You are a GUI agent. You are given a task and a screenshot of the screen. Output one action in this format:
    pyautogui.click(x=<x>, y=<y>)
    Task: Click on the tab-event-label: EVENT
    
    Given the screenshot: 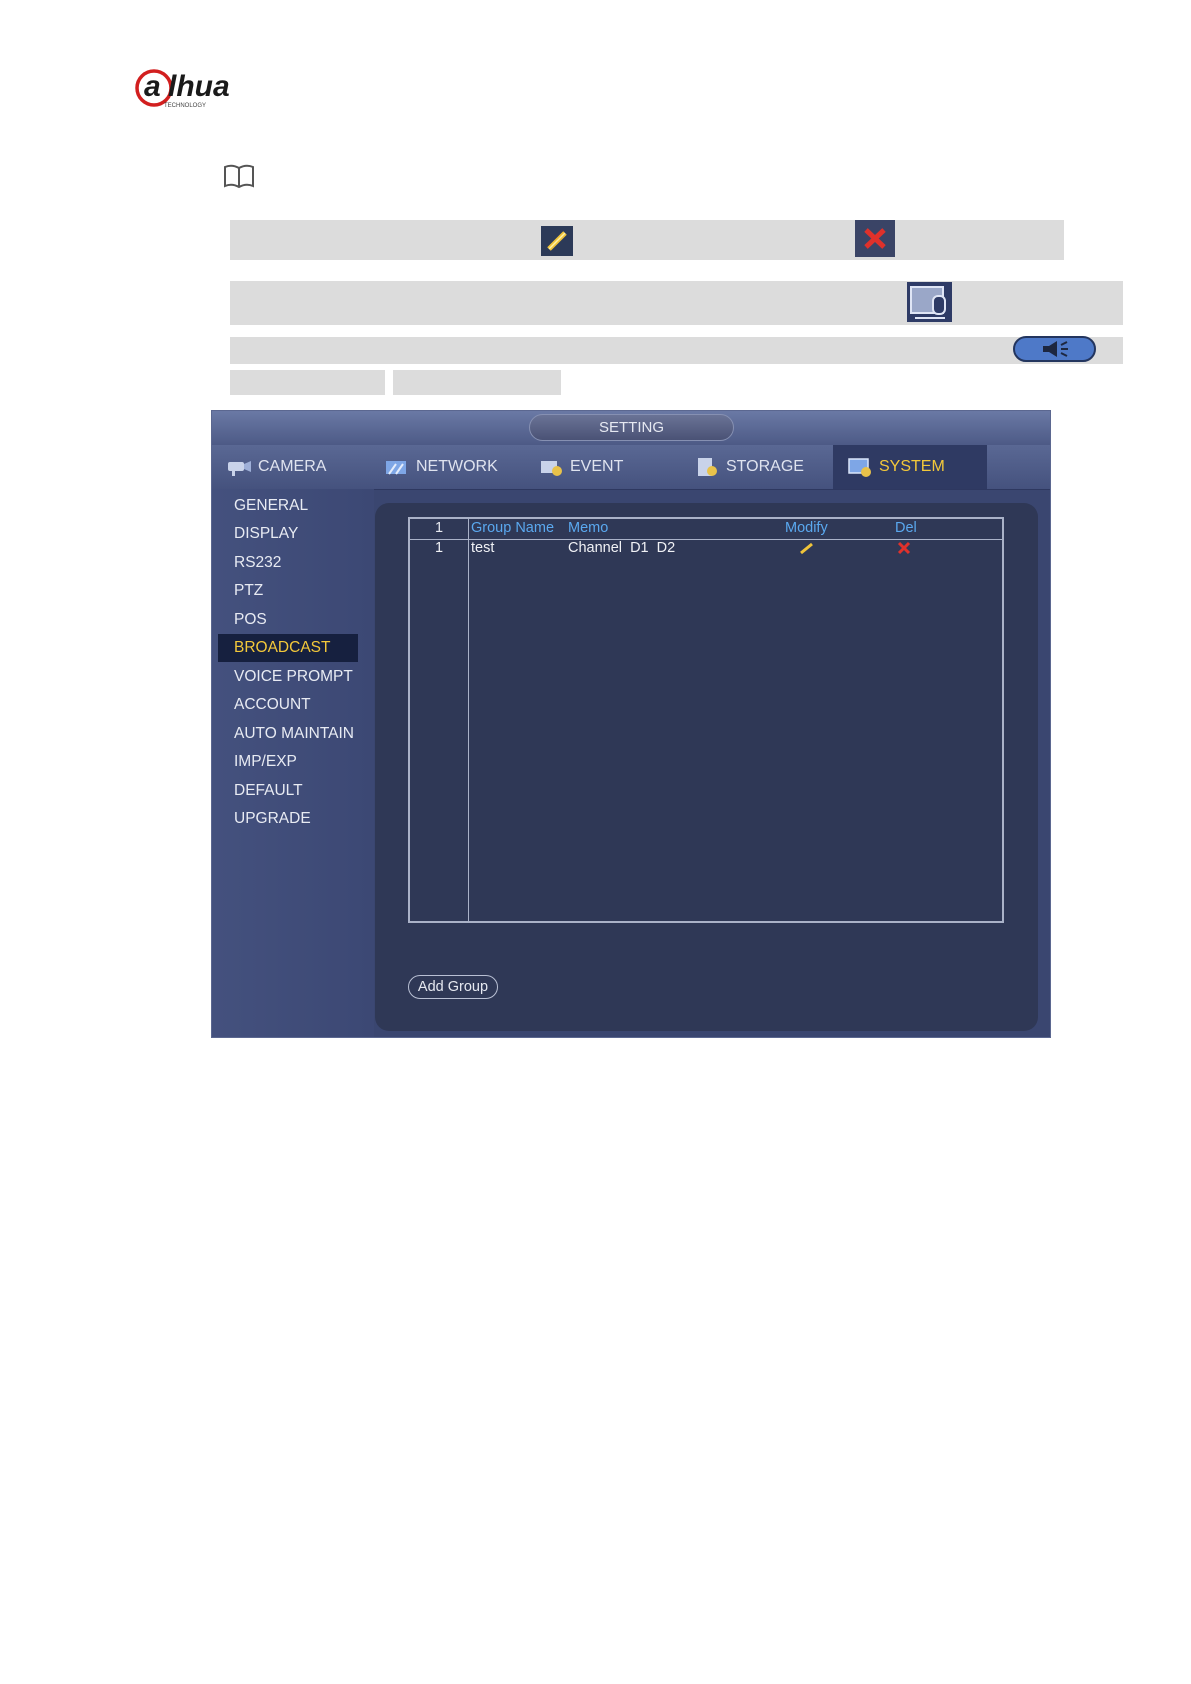 What is the action you would take?
    pyautogui.click(x=597, y=466)
    